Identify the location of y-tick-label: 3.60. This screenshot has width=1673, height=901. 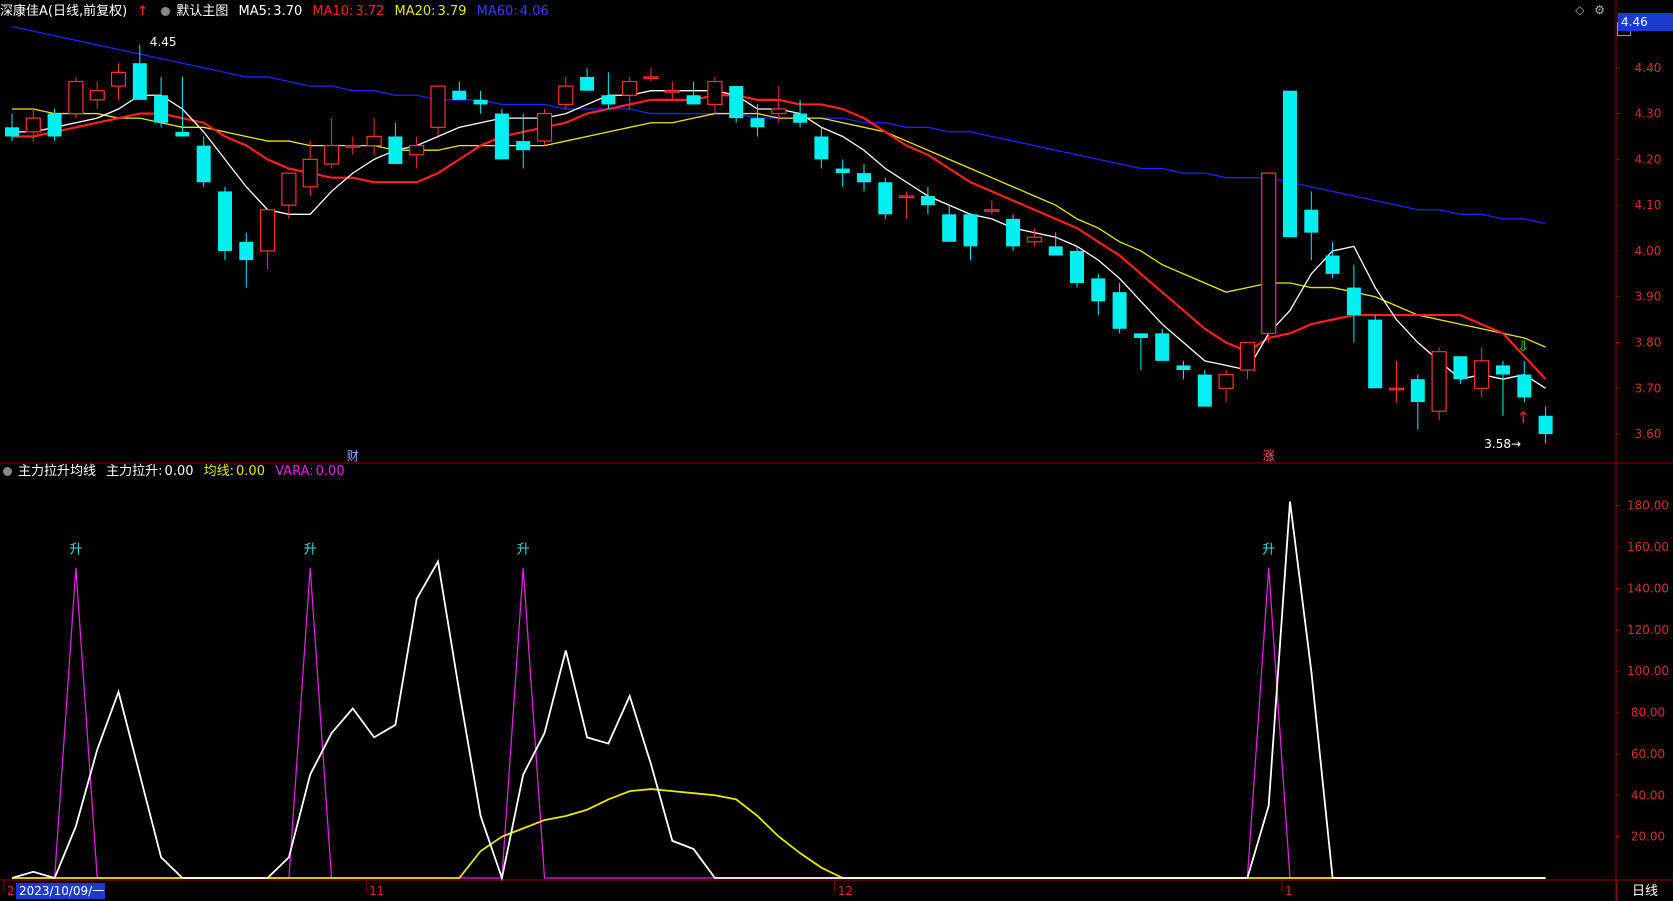
(1648, 434).